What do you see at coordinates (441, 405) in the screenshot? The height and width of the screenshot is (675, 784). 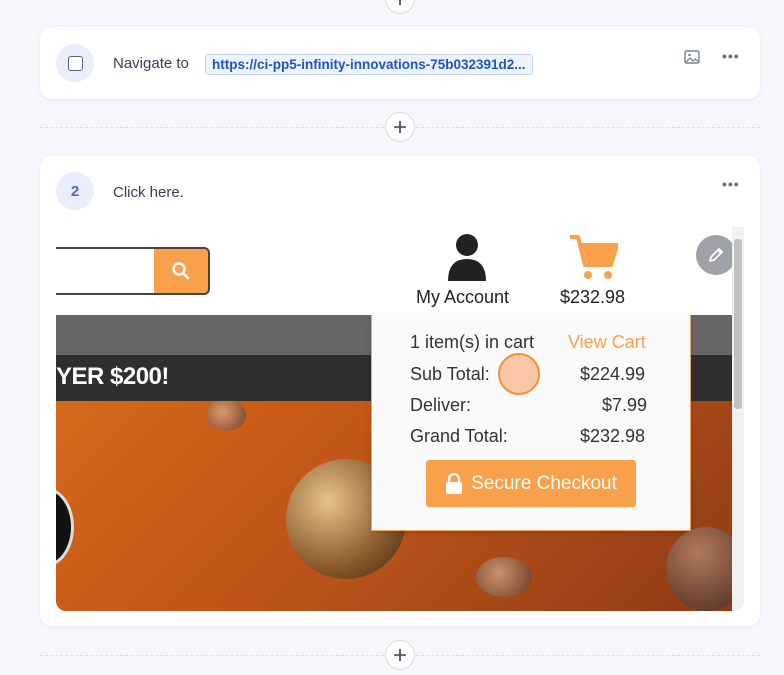 I see `delivery-label: Deliver:` at bounding box center [441, 405].